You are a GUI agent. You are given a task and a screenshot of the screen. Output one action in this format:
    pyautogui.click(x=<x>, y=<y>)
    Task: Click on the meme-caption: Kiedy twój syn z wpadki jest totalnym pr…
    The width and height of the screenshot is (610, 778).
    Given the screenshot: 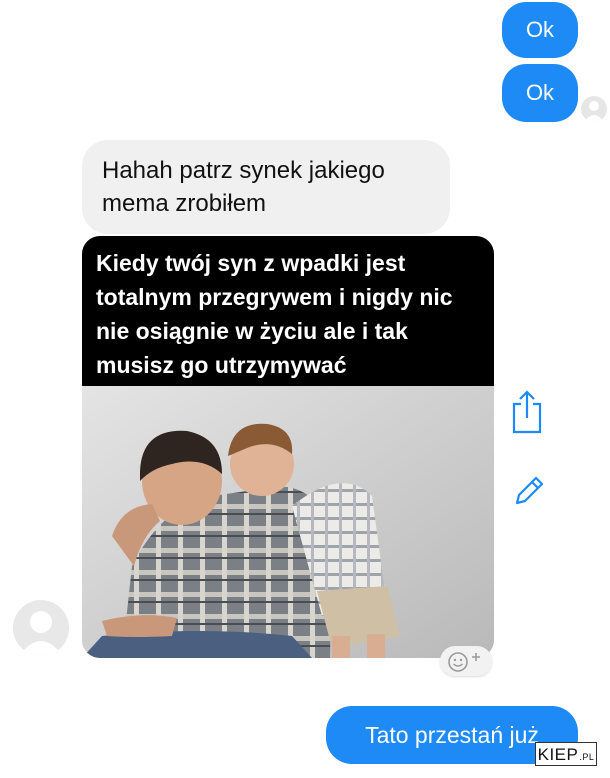 What is the action you would take?
    pyautogui.click(x=288, y=311)
    